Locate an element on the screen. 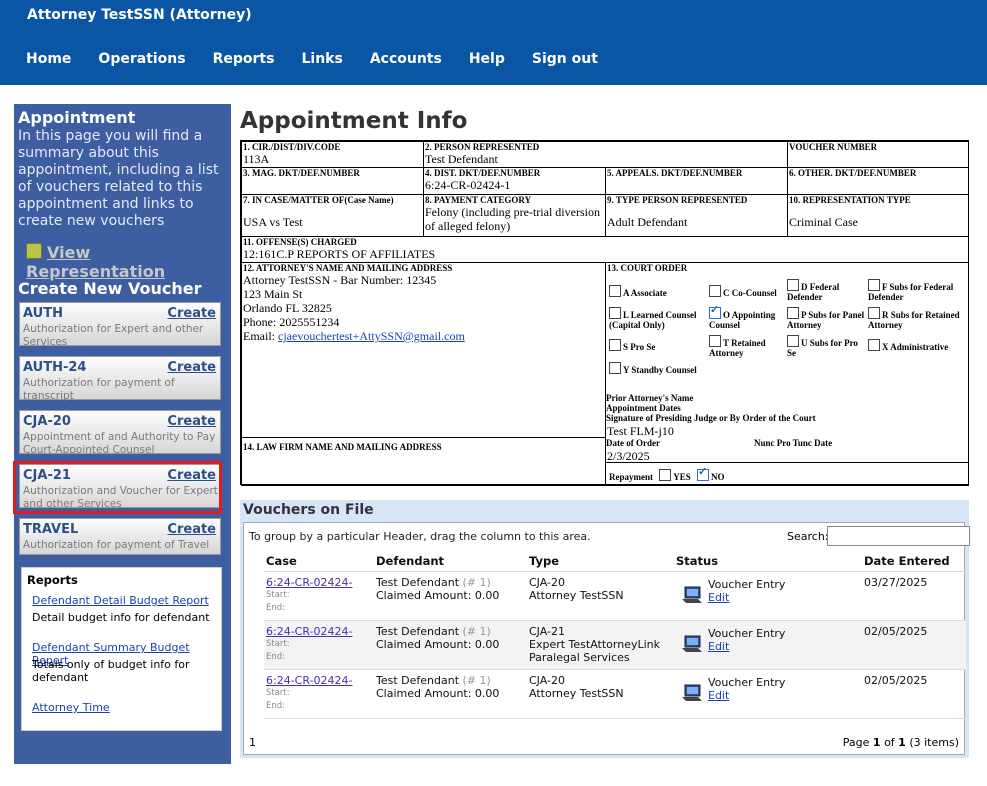 This screenshot has height=786, width=987. repayment-yes-checkbox is located at coordinates (665, 475).